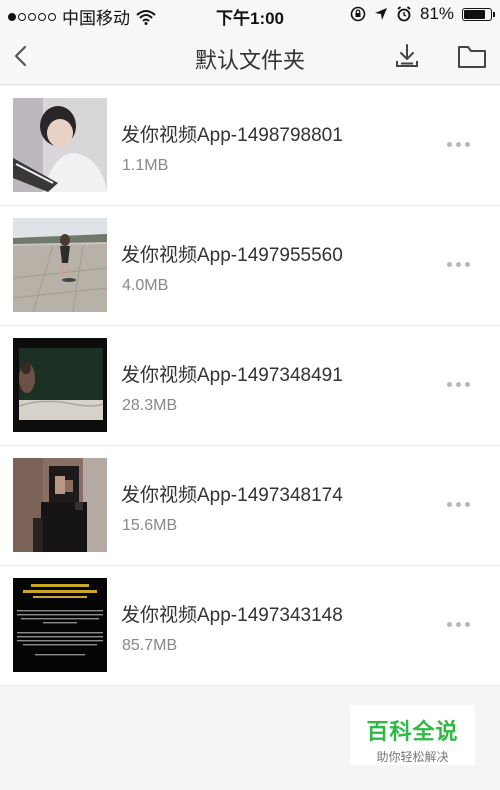 The height and width of the screenshot is (790, 500). Describe the element at coordinates (412, 731) in the screenshot. I see `watermark-title: 百科全说` at that location.